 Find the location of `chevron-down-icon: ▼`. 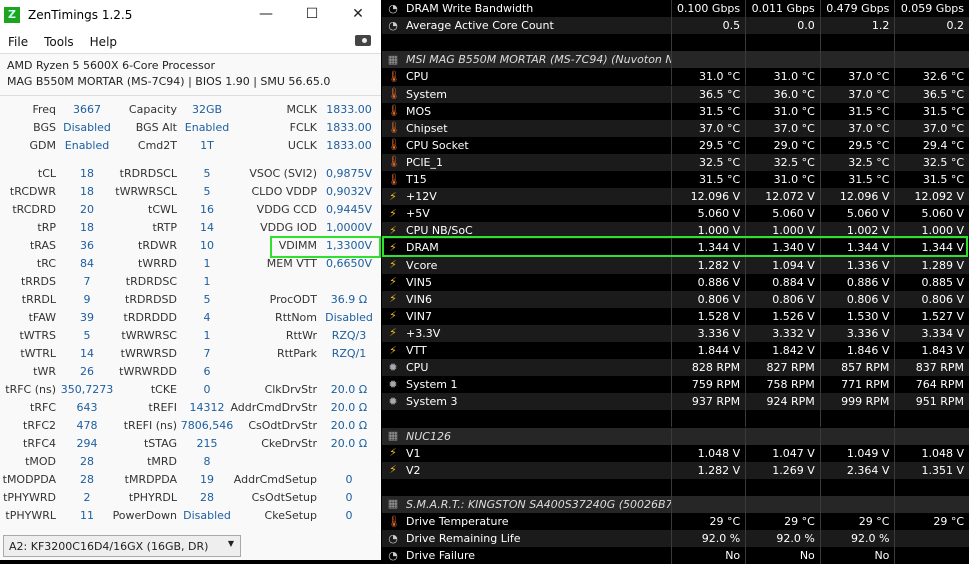

chevron-down-icon: ▼ is located at coordinates (230, 543).